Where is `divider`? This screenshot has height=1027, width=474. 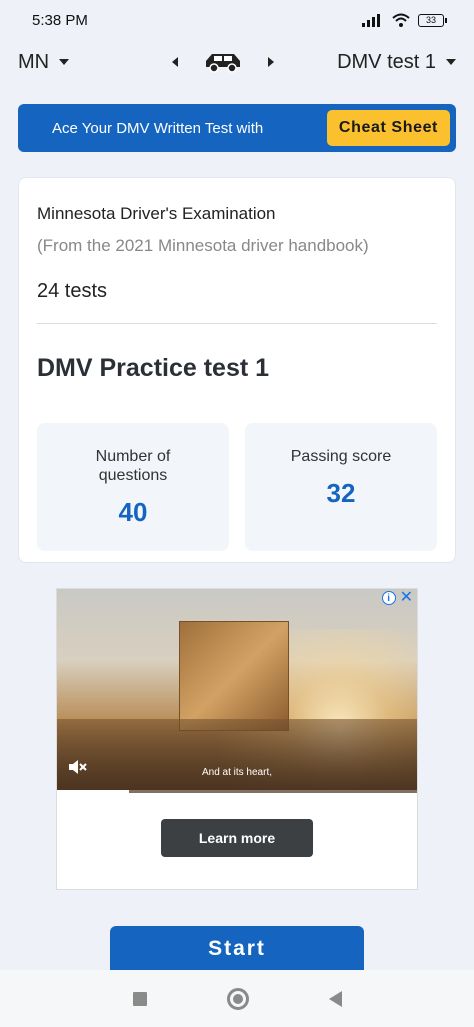
divider is located at coordinates (237, 323).